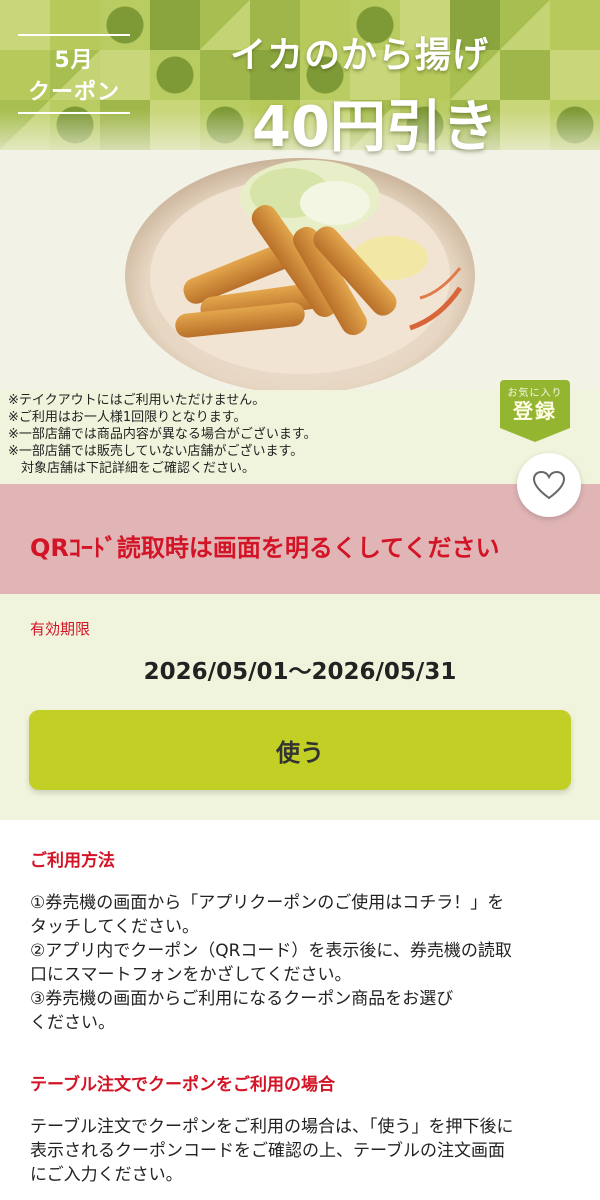  What do you see at coordinates (272, 1127) in the screenshot?
I see `body-line: テーブル注文でクーポンをご利用の場合は、「使う」を押下後に` at bounding box center [272, 1127].